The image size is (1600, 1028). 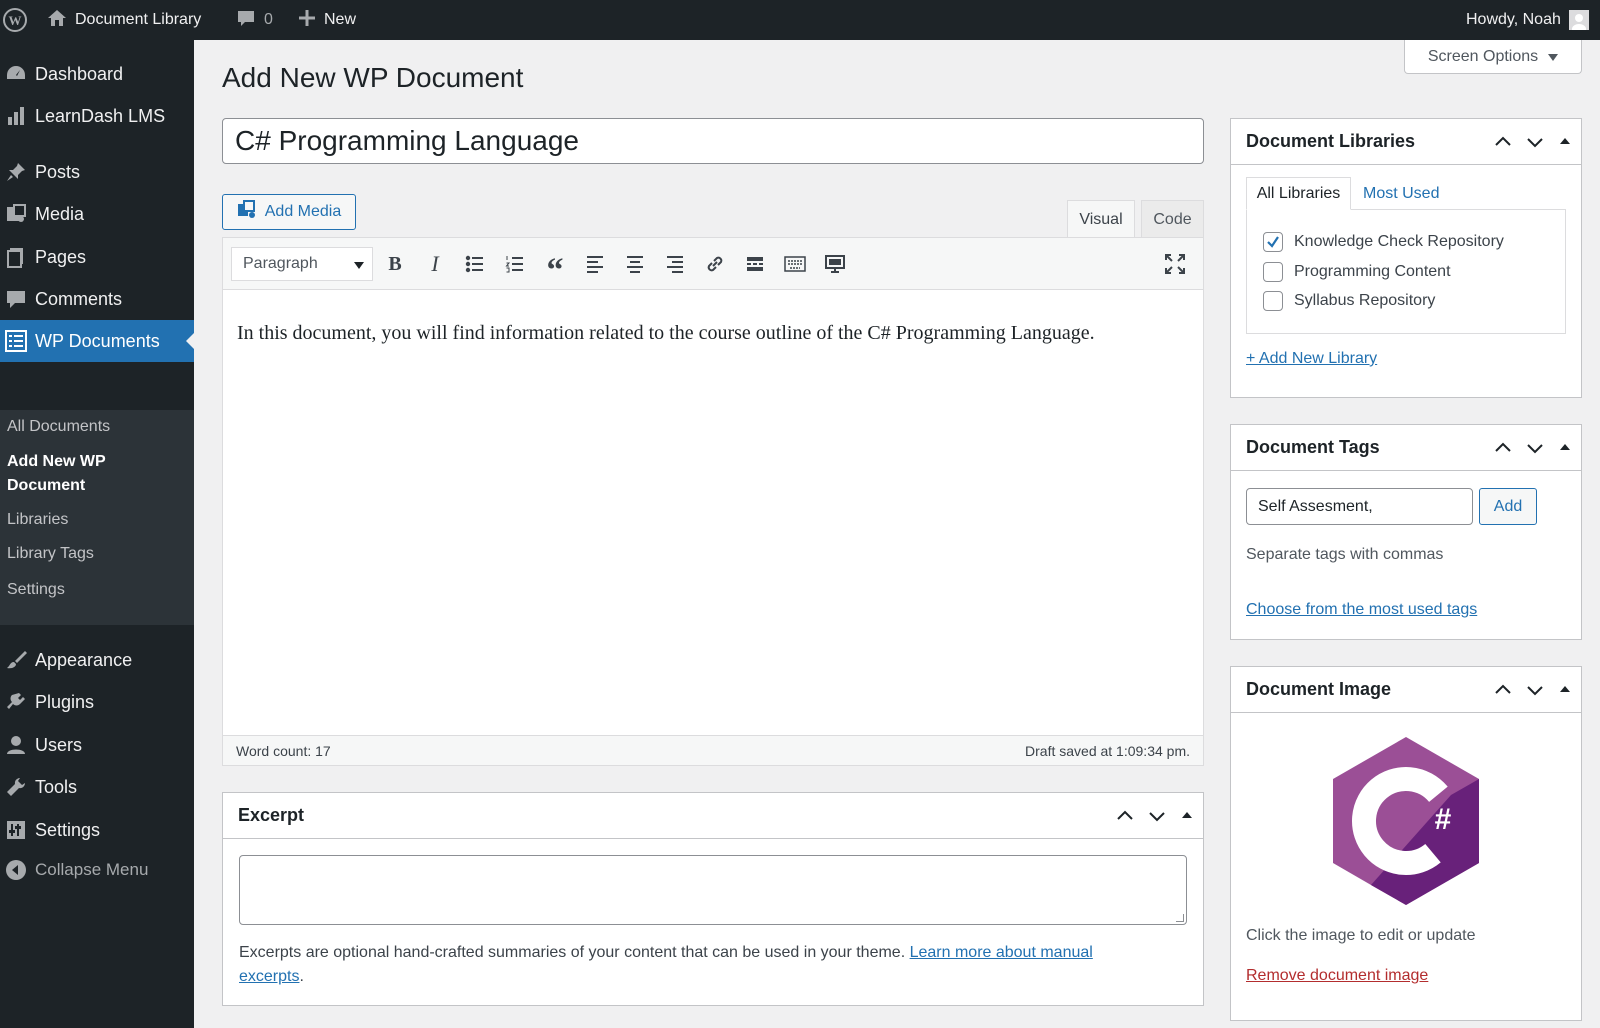 I want to click on numbered-list-icon, so click(x=514, y=264).